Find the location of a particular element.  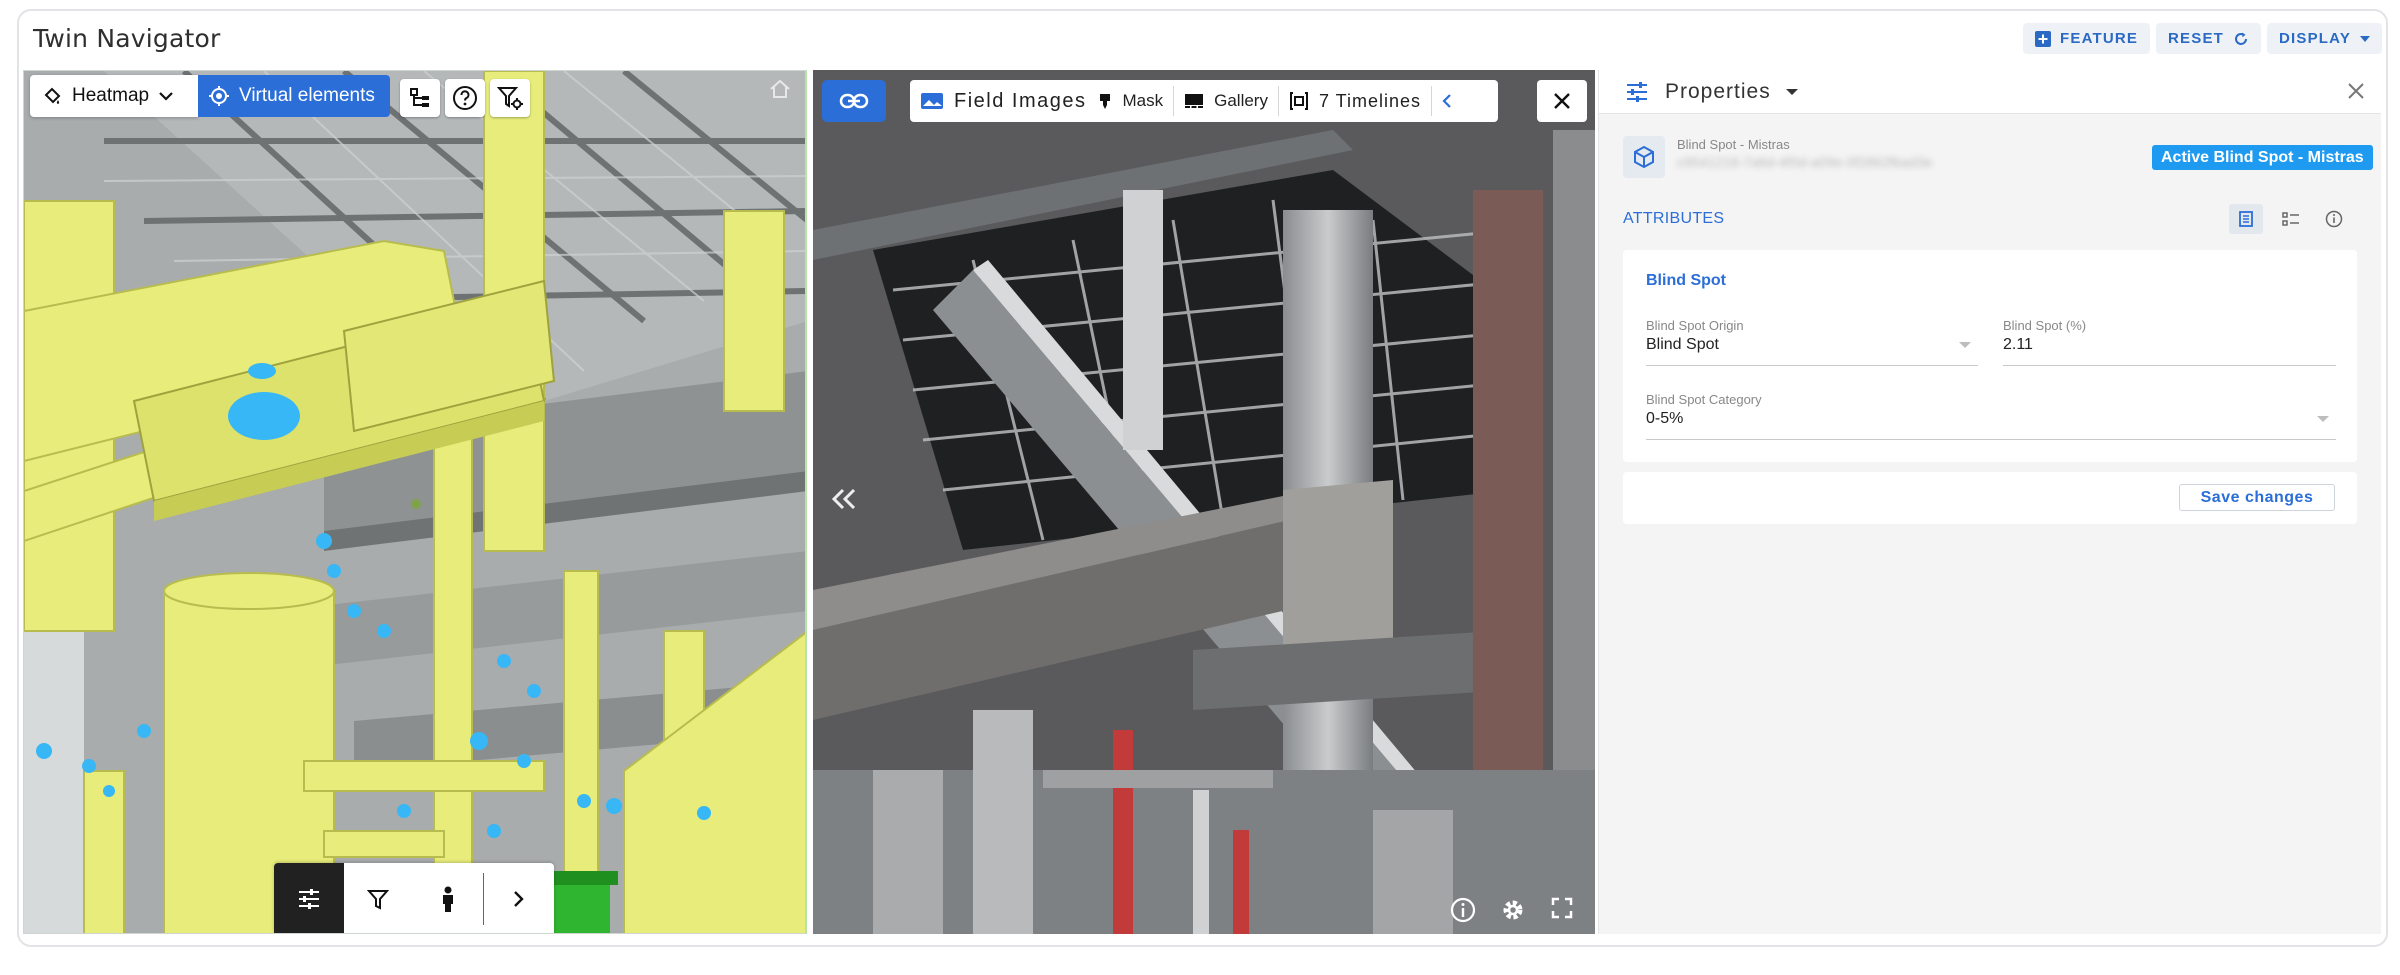

timelines-label: 7 Timelines is located at coordinates (1370, 100).